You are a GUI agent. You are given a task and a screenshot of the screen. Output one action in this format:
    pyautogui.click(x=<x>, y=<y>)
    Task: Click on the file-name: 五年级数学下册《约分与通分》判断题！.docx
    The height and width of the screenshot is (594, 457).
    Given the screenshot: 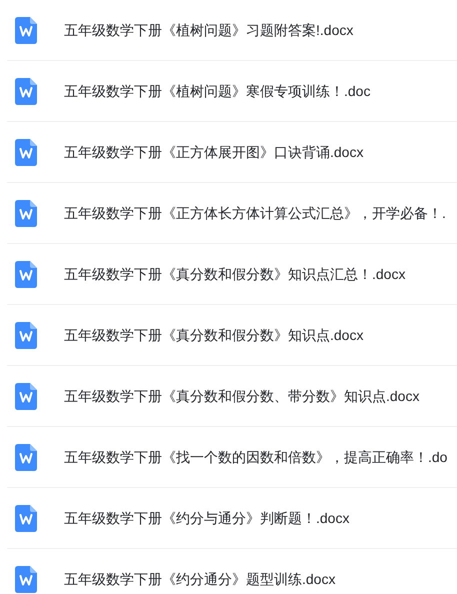 What is the action you would take?
    pyautogui.click(x=207, y=518)
    